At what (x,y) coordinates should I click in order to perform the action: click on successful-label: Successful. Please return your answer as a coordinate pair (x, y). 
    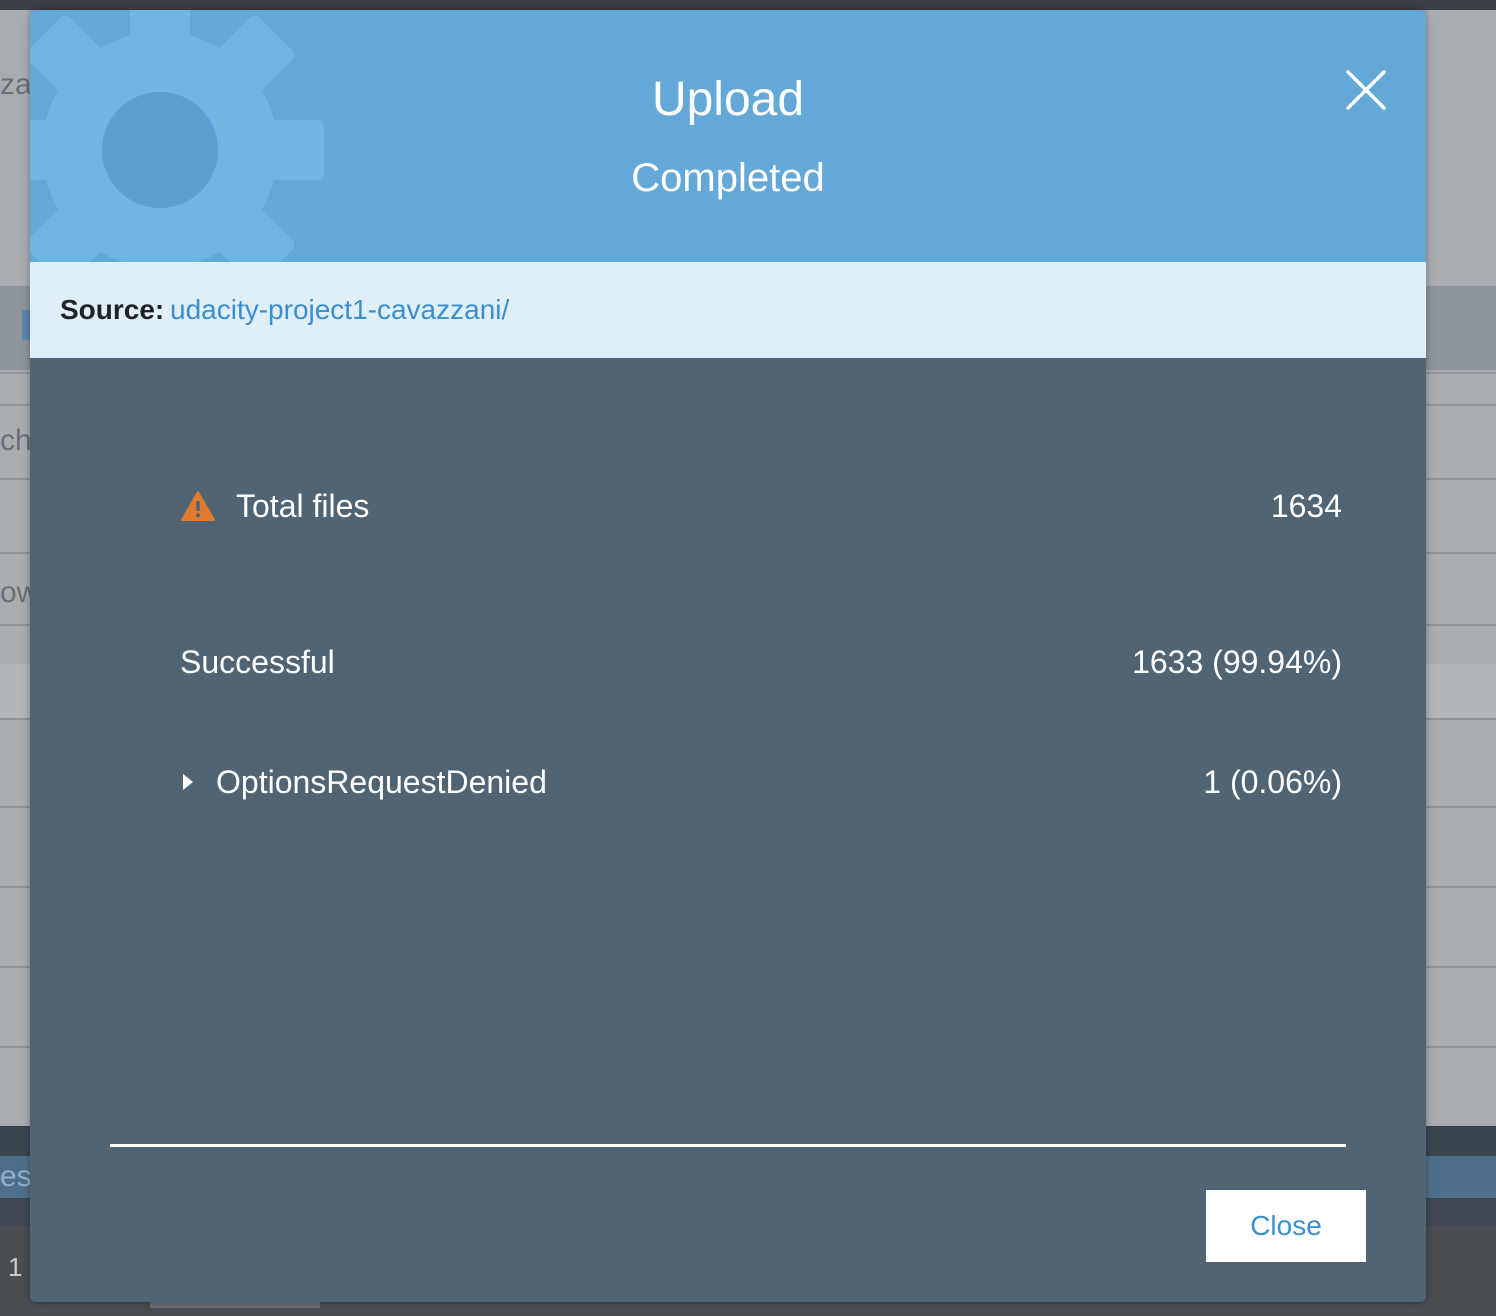
    Looking at the image, I should click on (257, 662).